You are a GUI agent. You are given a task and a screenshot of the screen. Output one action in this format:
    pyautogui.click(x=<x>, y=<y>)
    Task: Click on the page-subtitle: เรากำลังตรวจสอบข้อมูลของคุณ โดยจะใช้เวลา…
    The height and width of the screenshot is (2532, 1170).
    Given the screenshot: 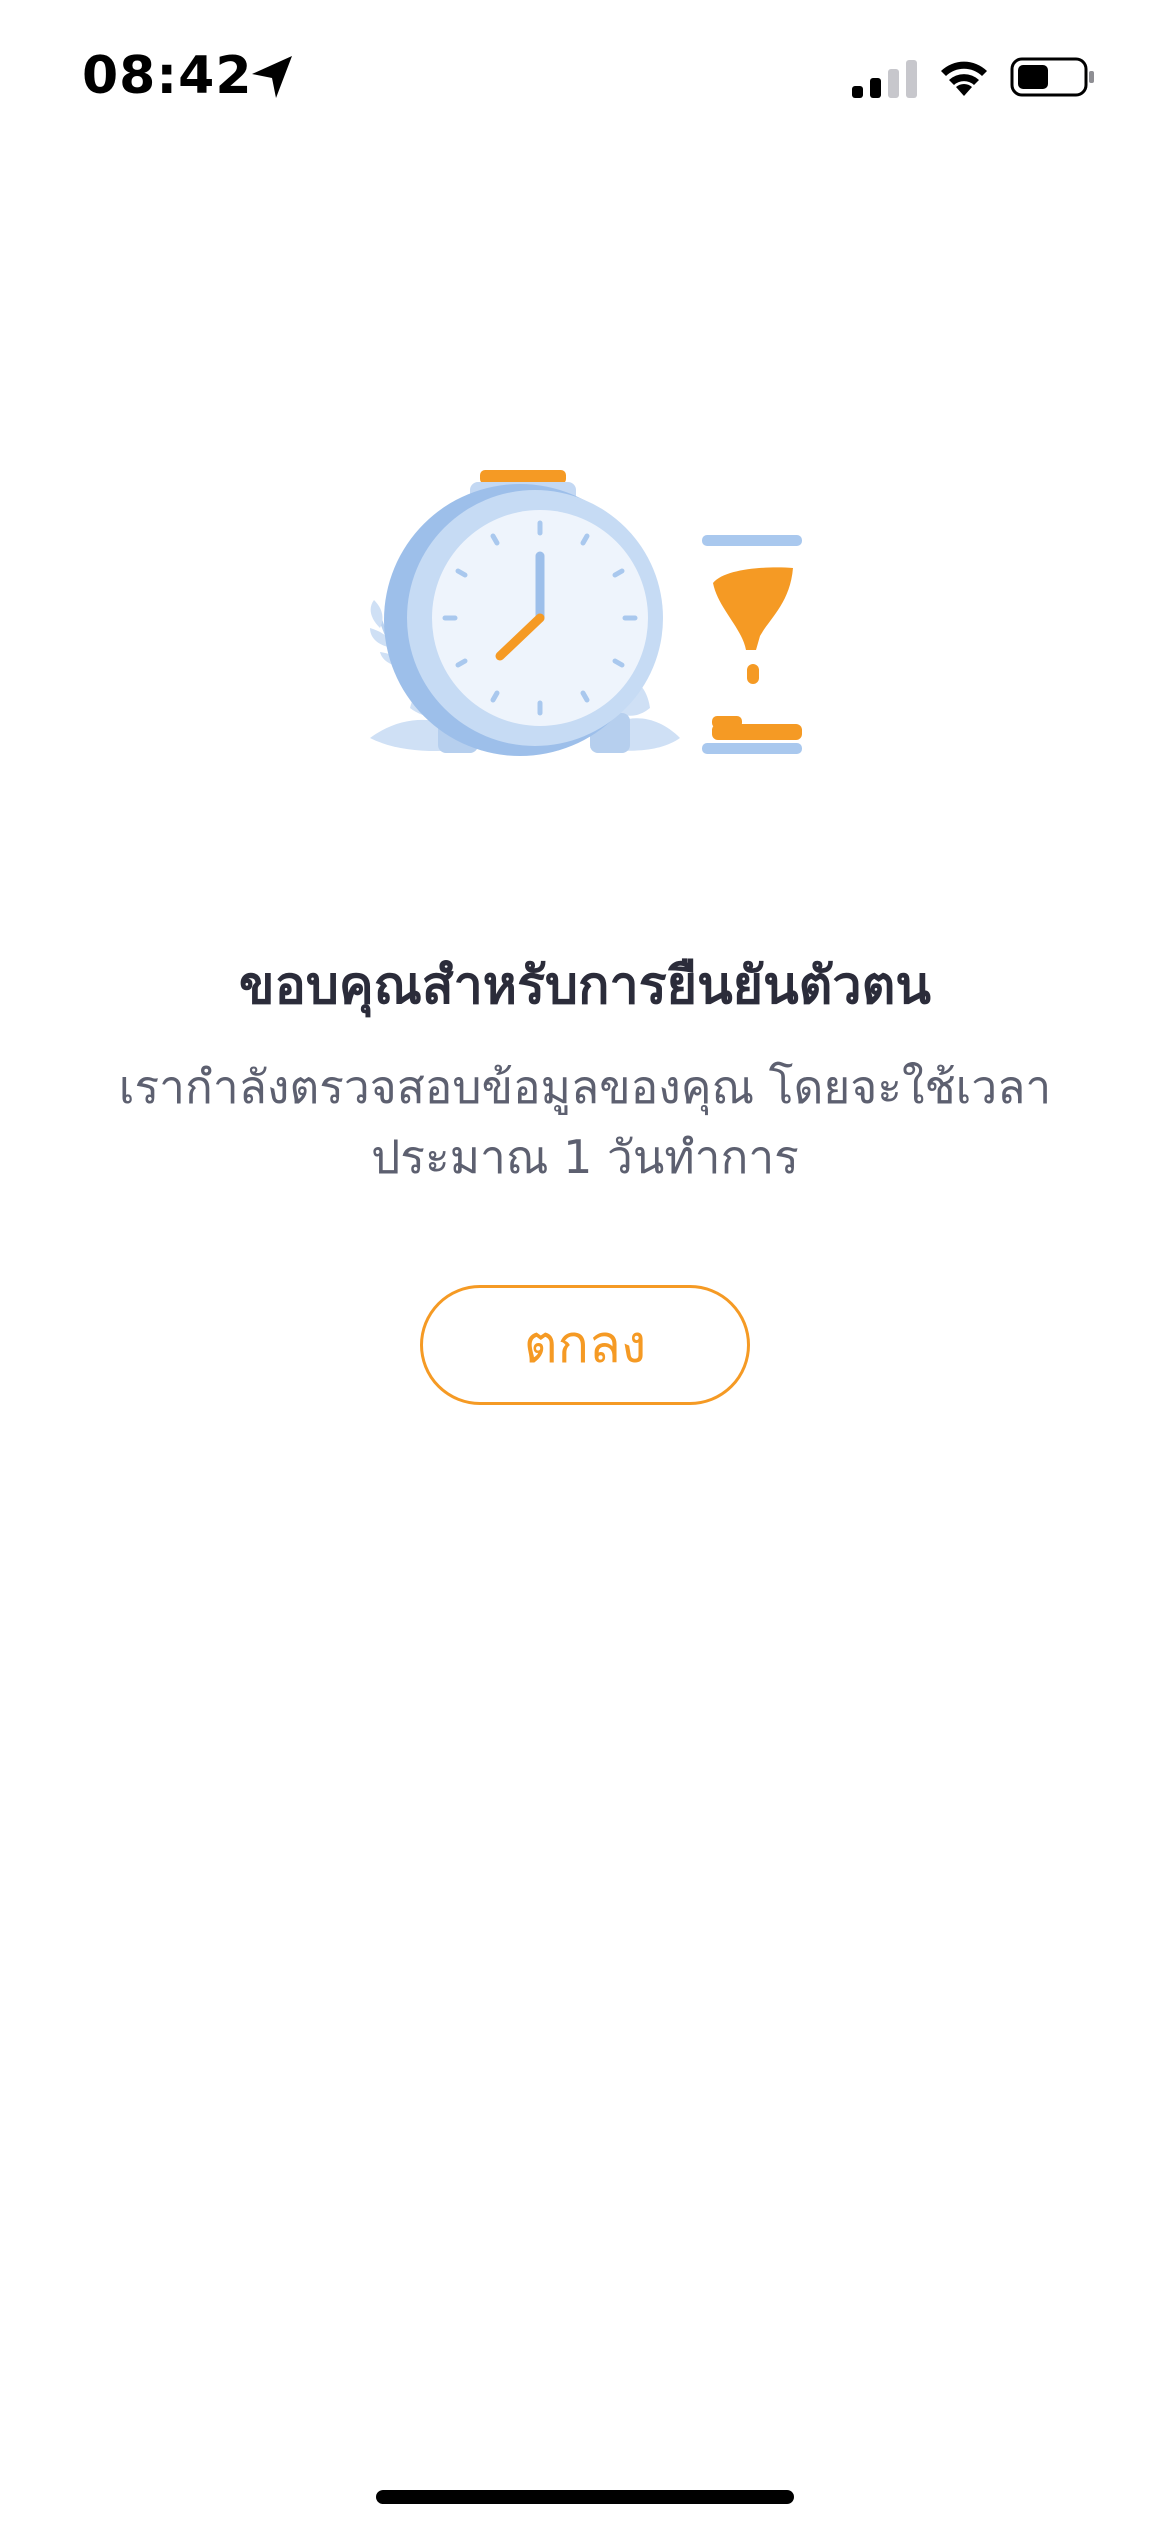 What is the action you would take?
    pyautogui.click(x=585, y=1122)
    